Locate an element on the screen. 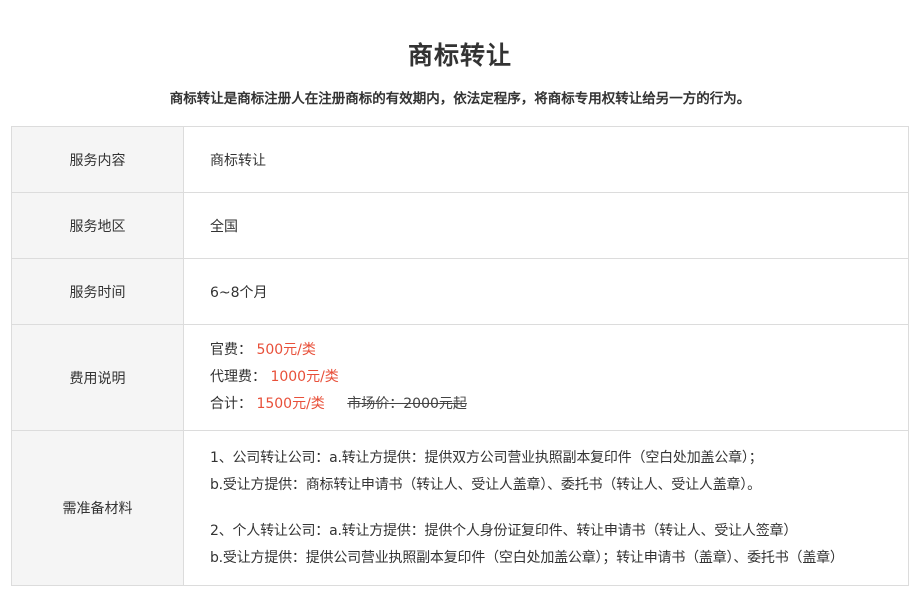  service-area-label: 服务地区 is located at coordinates (97, 225).